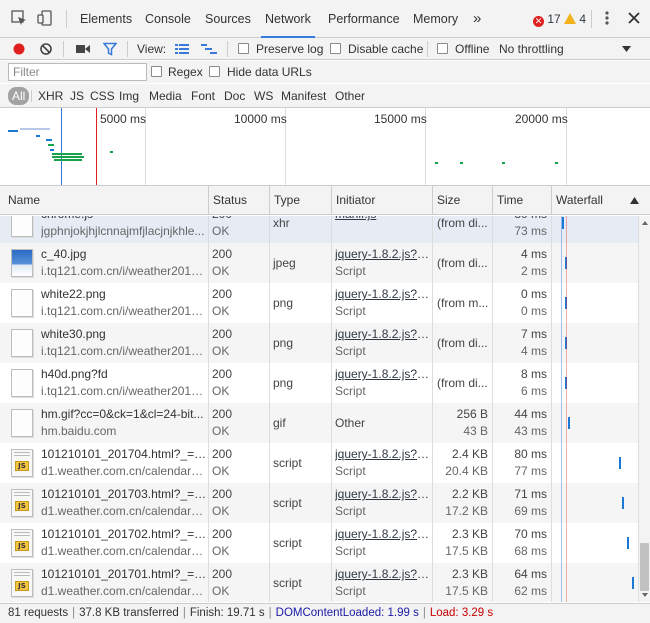 This screenshot has height=623, width=650. Describe the element at coordinates (209, 49) in the screenshot. I see `waterfall-overview-icon` at that location.